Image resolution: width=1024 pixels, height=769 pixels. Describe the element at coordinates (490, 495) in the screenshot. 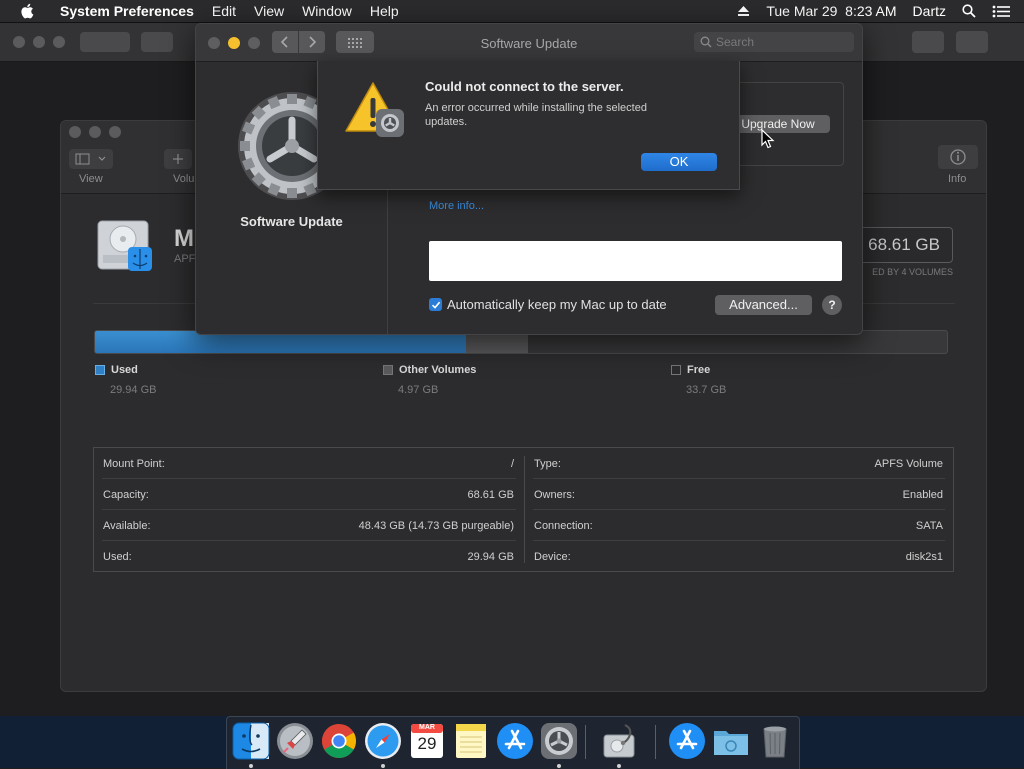

I see `info-value: 68.61 GB` at that location.